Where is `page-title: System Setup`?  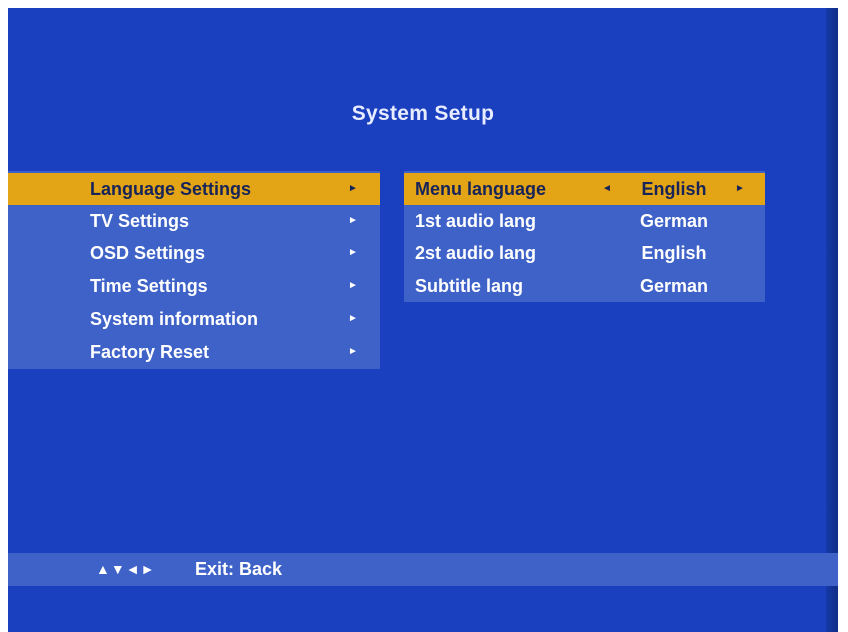
page-title: System Setup is located at coordinates (423, 113).